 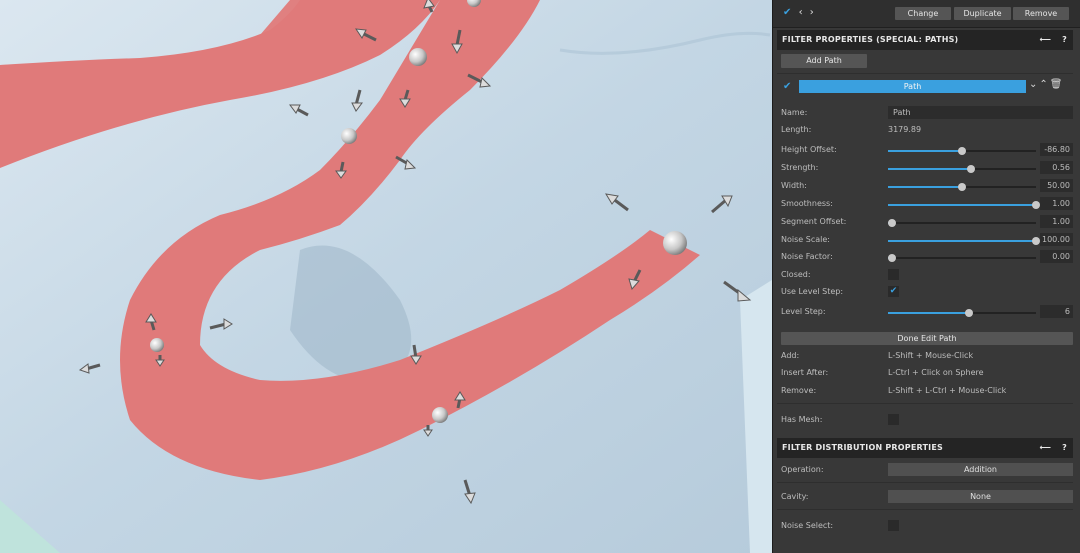 What do you see at coordinates (802, 469) in the screenshot?
I see `operation-label: Operation:` at bounding box center [802, 469].